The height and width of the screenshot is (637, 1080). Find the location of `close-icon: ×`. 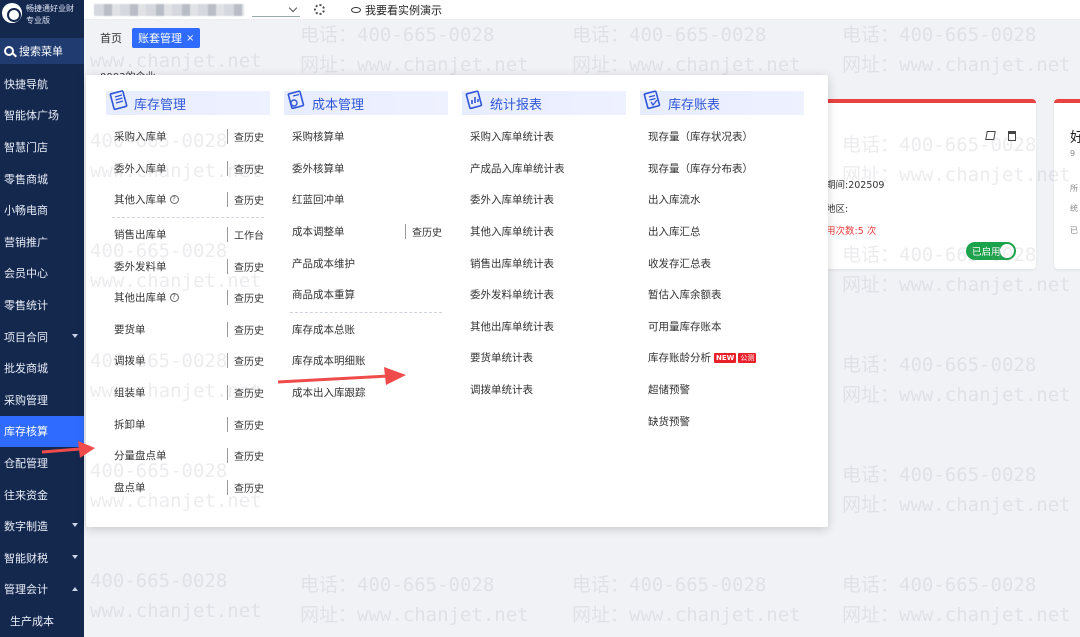

close-icon: × is located at coordinates (190, 38).